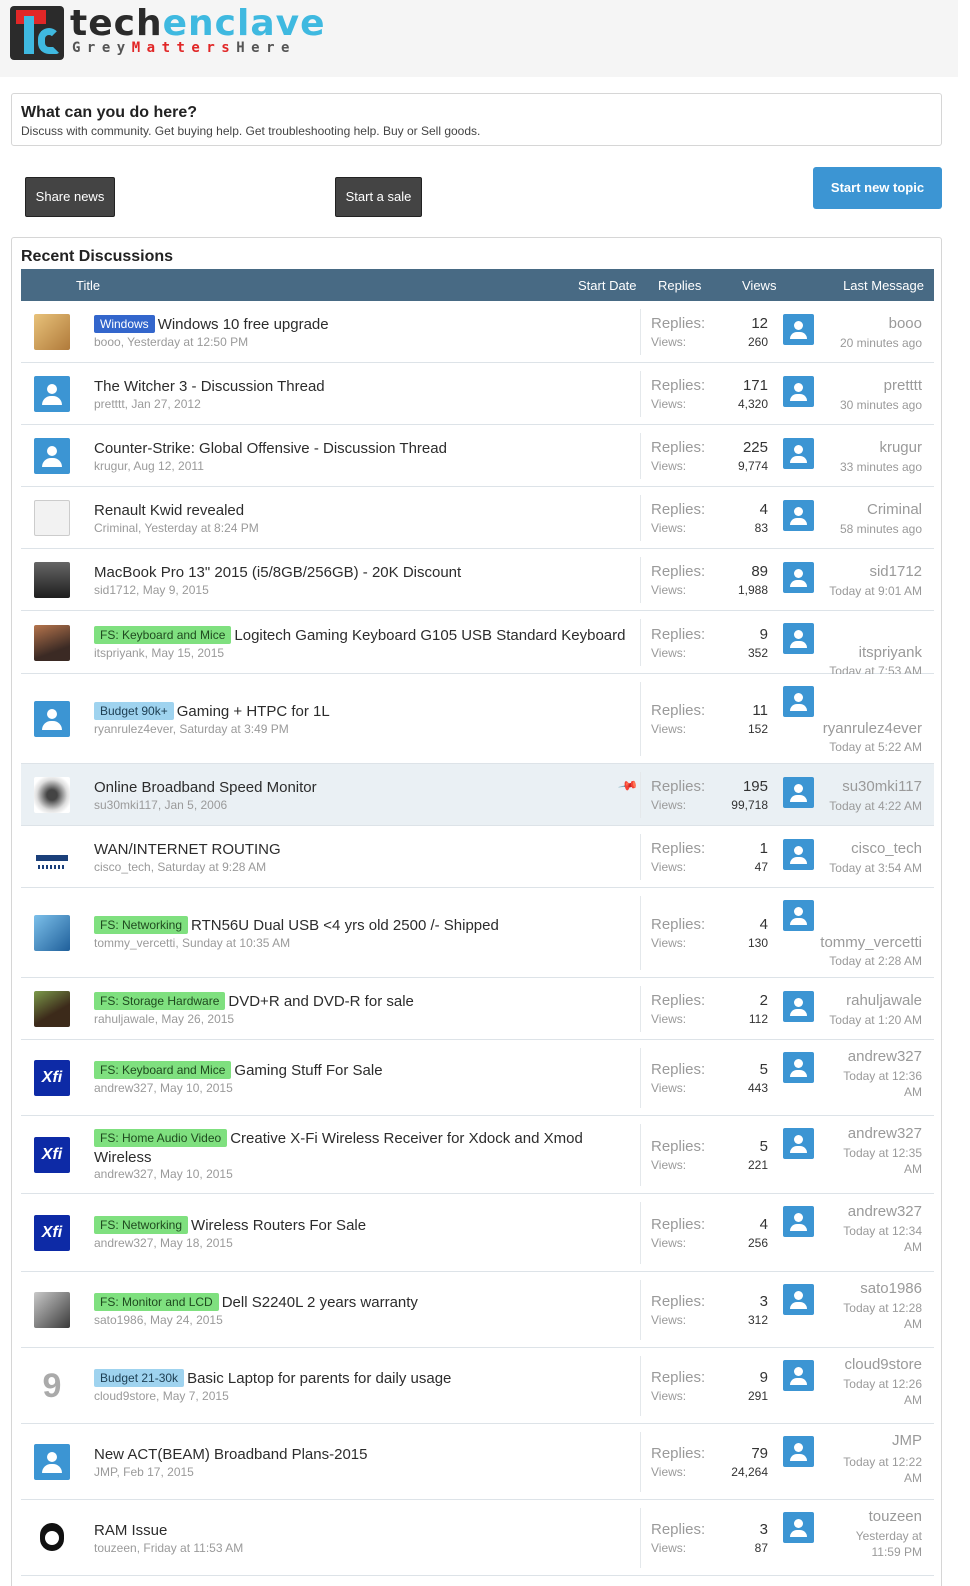  Describe the element at coordinates (160, 805) in the screenshot. I see `thread-meta: su30mki117, Jan 5, 2006` at that location.